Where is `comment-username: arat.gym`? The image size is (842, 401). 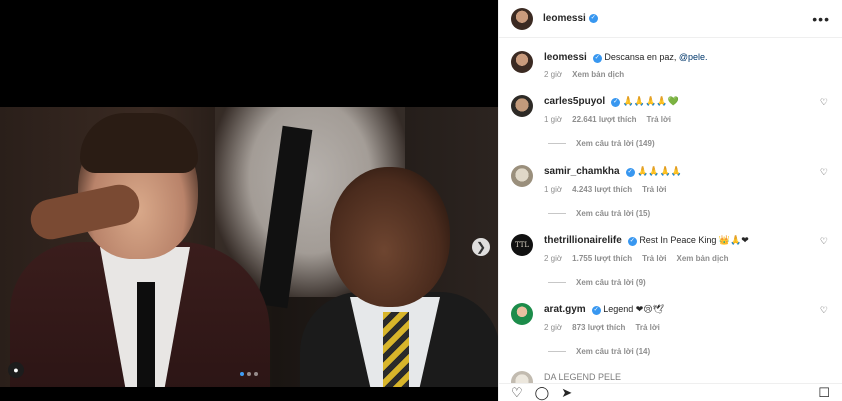
comment-username: arat.gym is located at coordinates (565, 309).